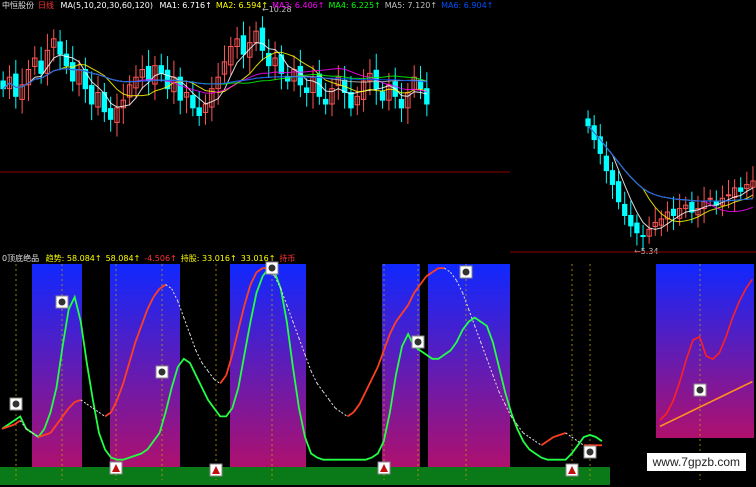 Image resolution: width=756 pixels, height=487 pixels. Describe the element at coordinates (160, 258) in the screenshot. I see `indicator-readout: -4.506↑` at that location.